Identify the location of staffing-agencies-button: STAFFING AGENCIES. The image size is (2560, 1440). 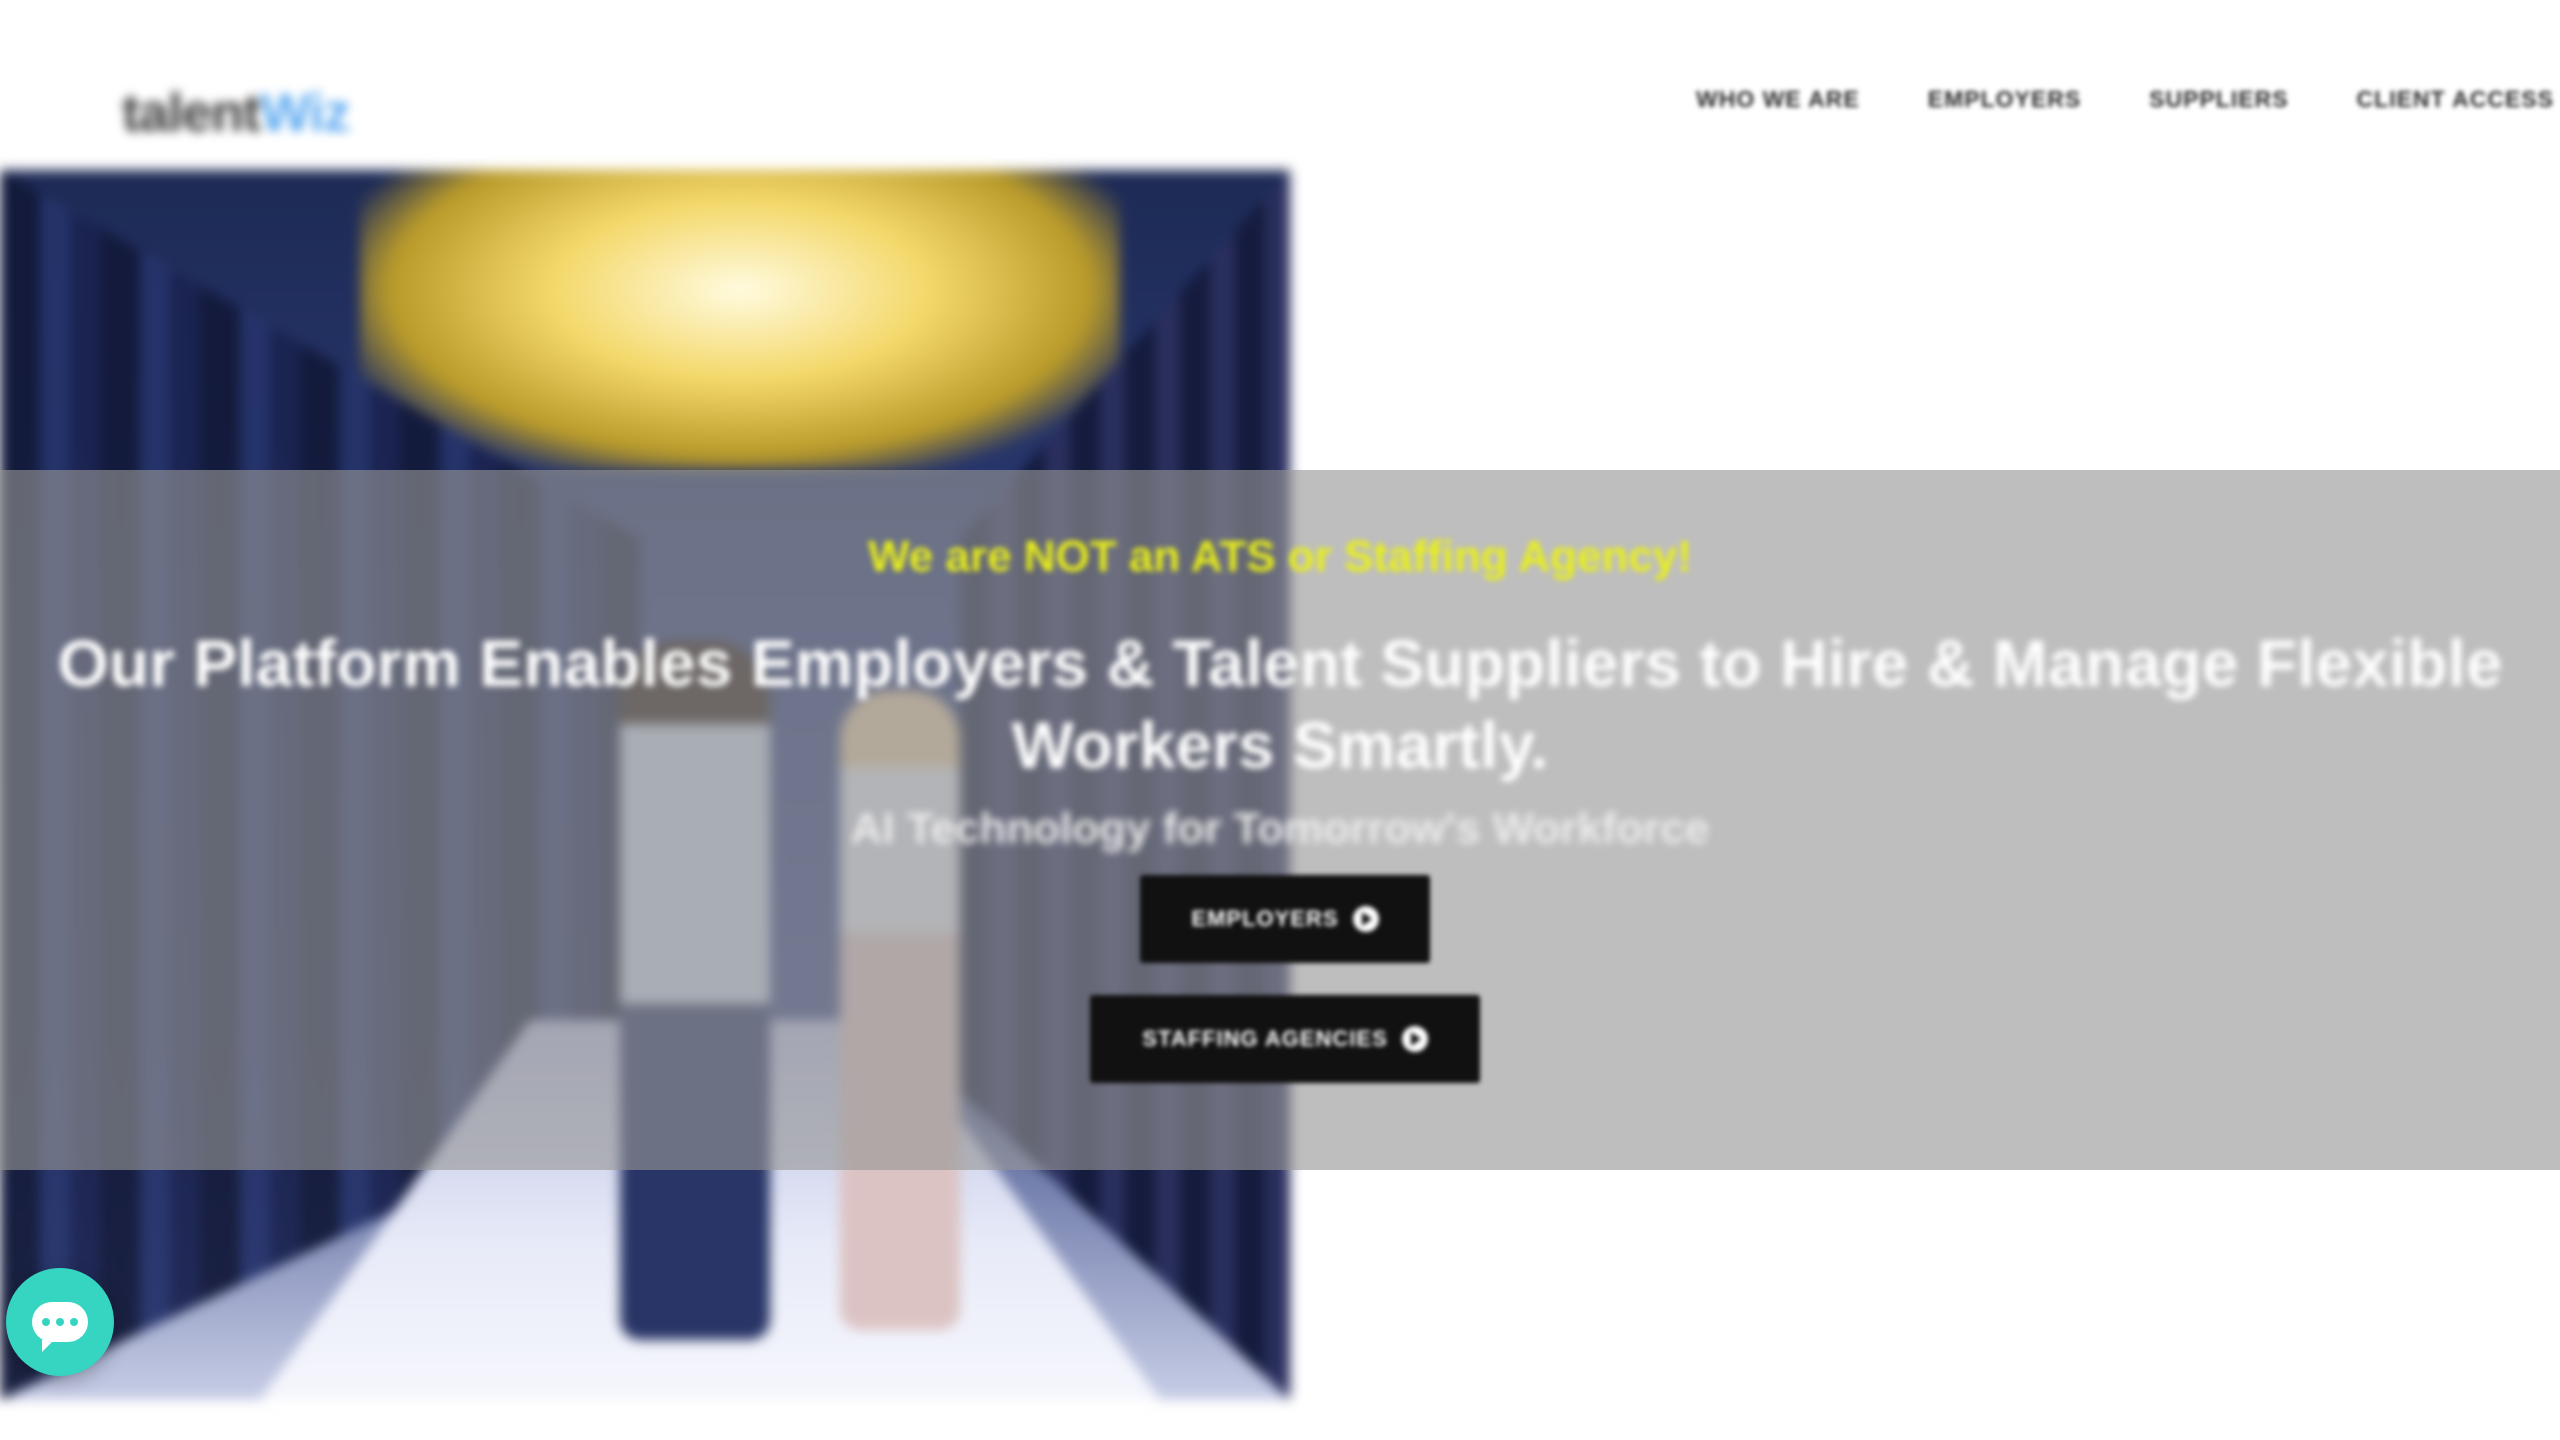
(1285, 1039).